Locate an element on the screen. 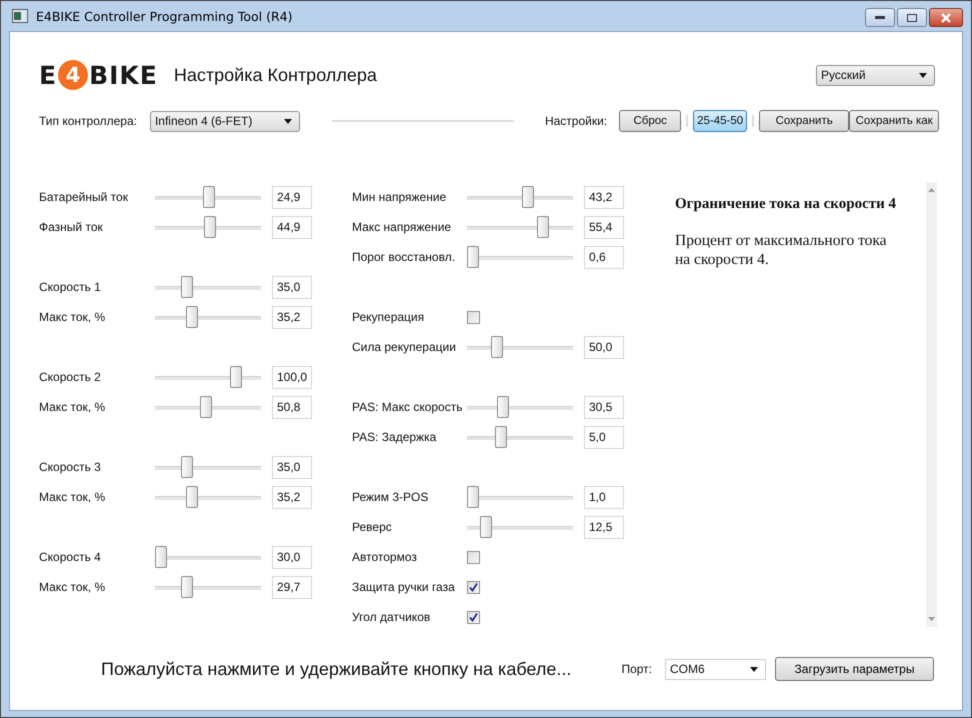 This screenshot has height=718, width=972. setting-label: Макс напряжение is located at coordinates (402, 227).